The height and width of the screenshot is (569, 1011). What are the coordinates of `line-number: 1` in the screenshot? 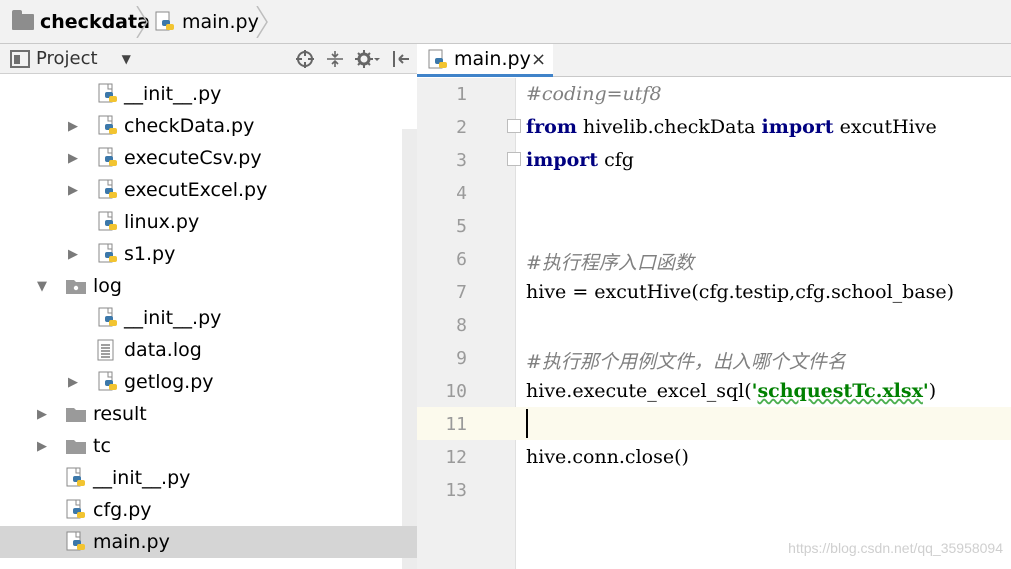 It's located at (461, 94).